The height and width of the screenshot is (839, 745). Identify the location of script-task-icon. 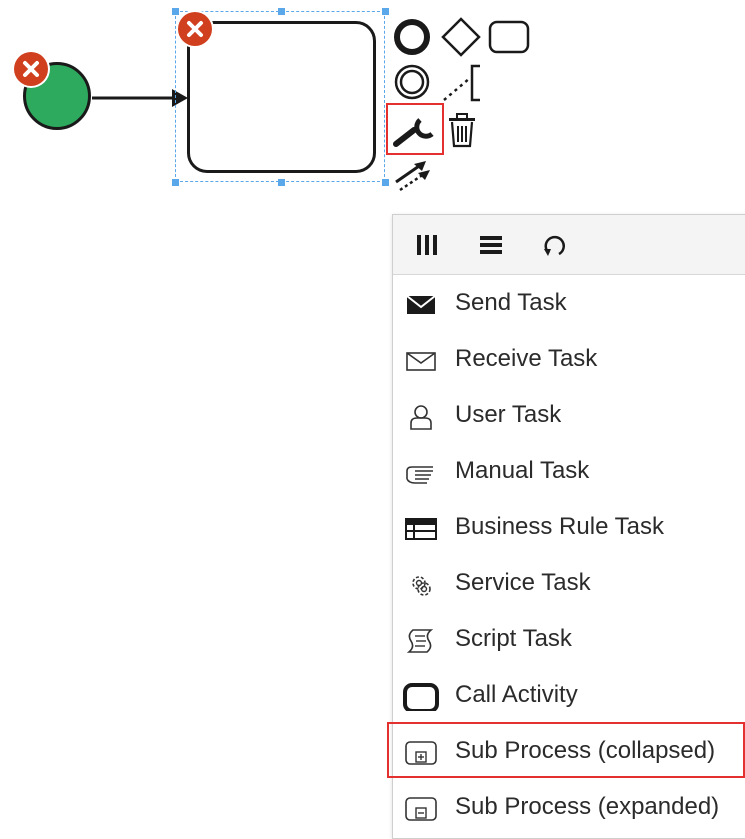
(420, 641).